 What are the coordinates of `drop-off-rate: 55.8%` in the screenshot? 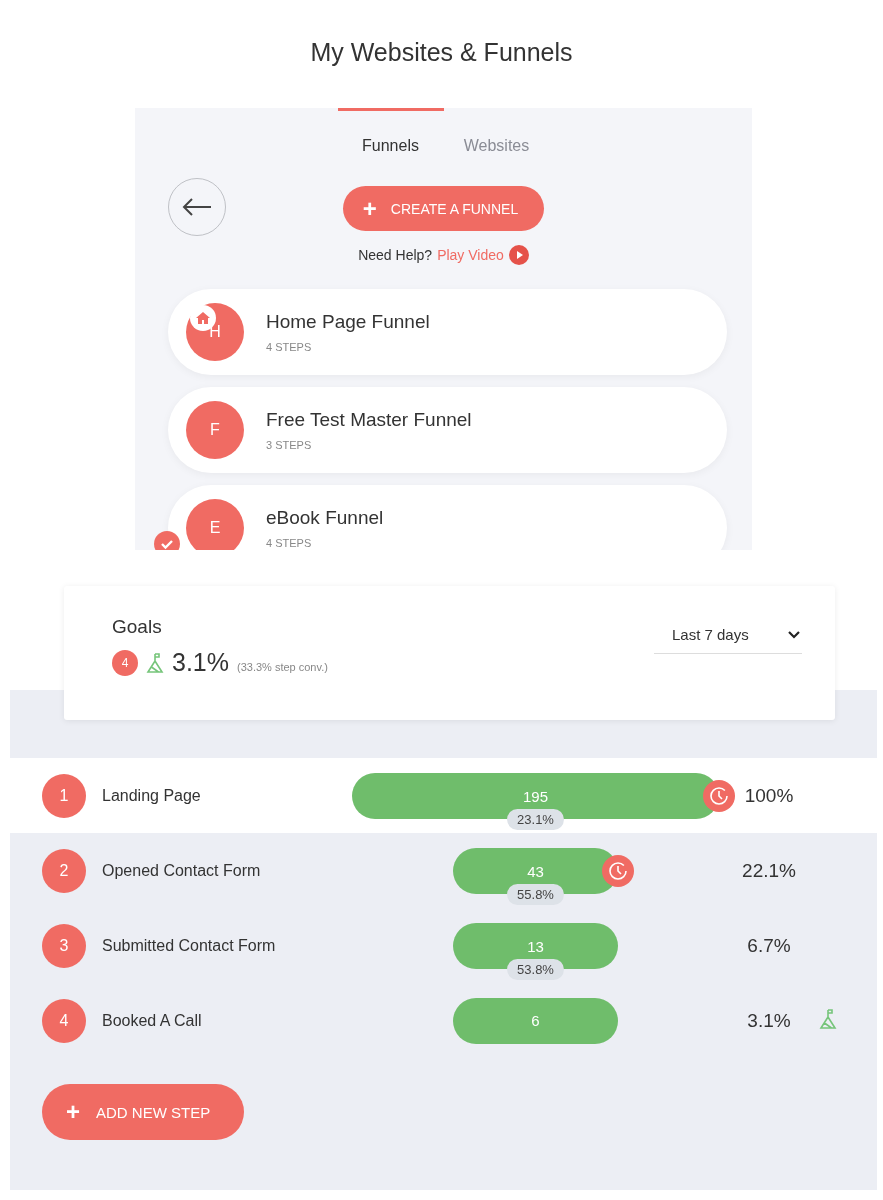 It's located at (535, 894).